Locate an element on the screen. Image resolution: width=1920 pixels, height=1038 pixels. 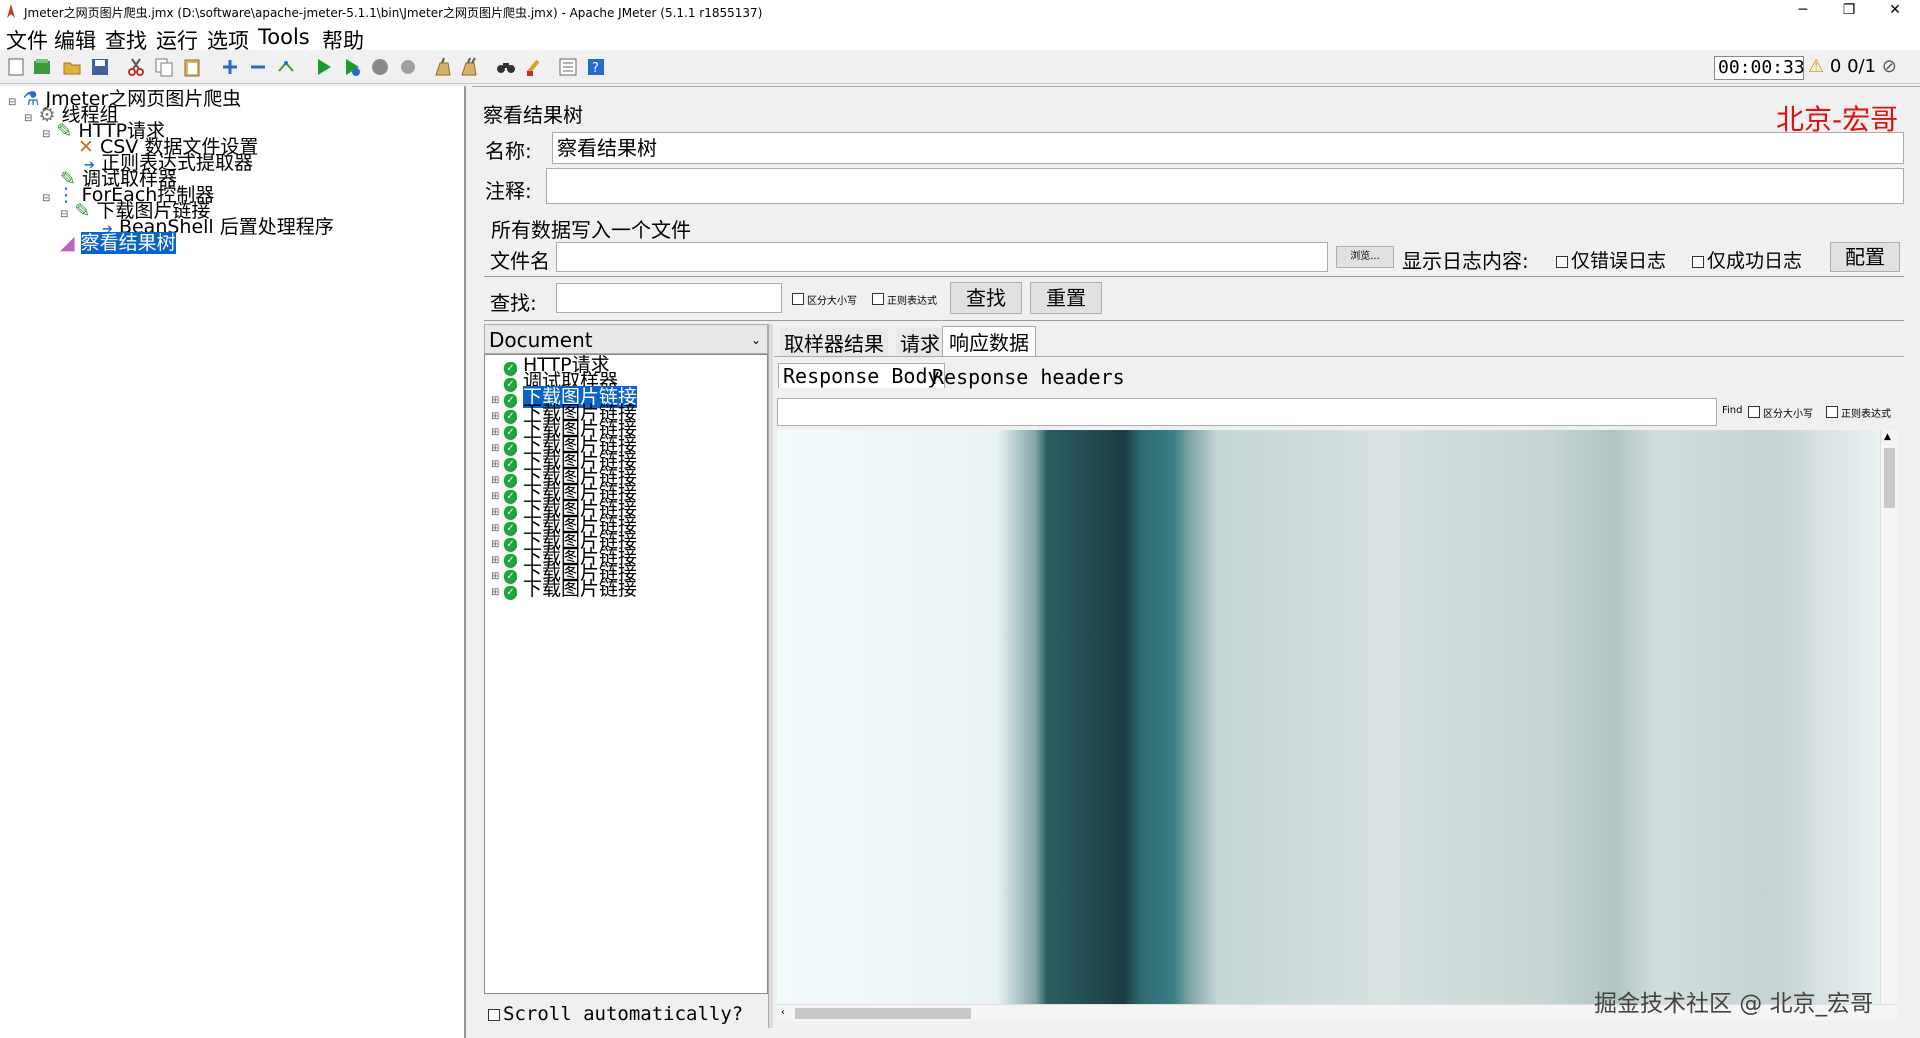
filename-label: 文件名 is located at coordinates (520, 261).